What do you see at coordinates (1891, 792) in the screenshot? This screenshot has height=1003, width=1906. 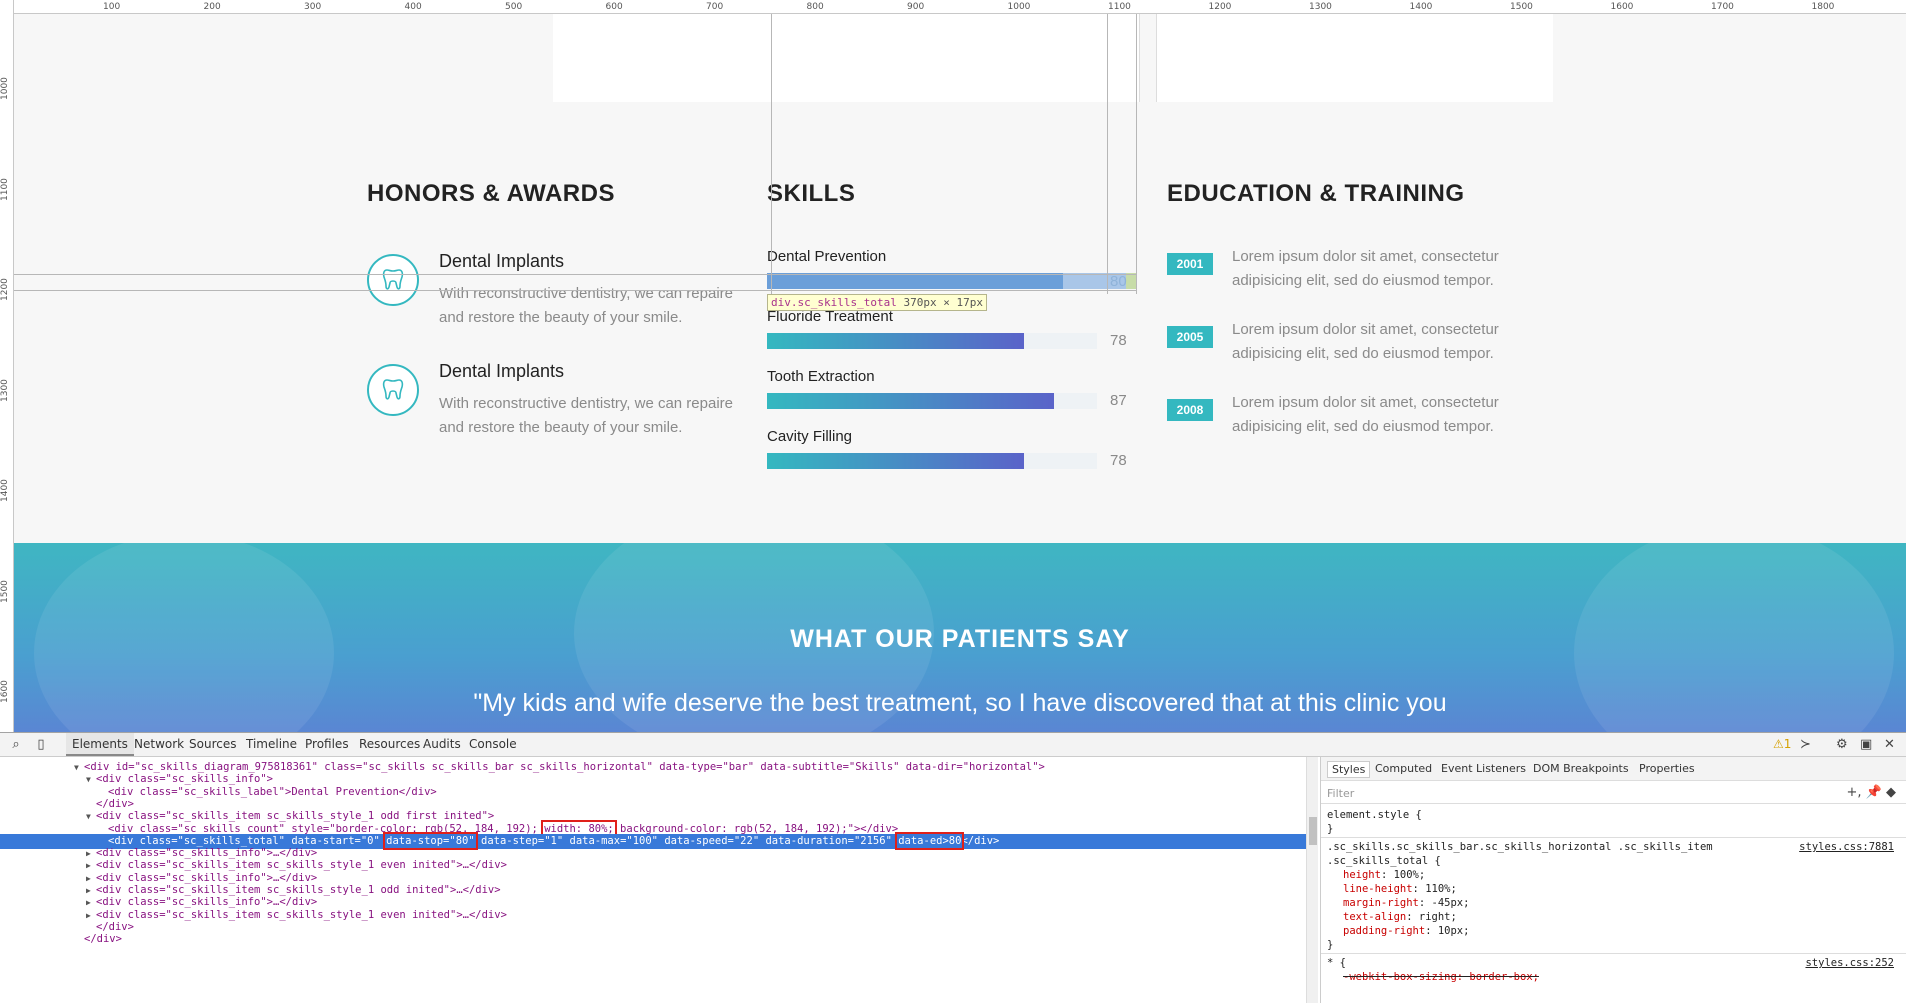 I see `color-format-icon: ◆` at bounding box center [1891, 792].